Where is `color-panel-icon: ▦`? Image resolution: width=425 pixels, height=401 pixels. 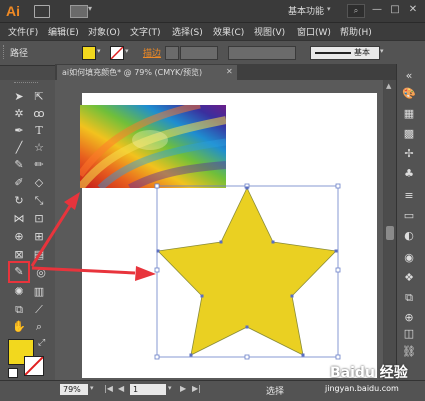
color-panel-icon: ▦ is located at coordinates (409, 114).